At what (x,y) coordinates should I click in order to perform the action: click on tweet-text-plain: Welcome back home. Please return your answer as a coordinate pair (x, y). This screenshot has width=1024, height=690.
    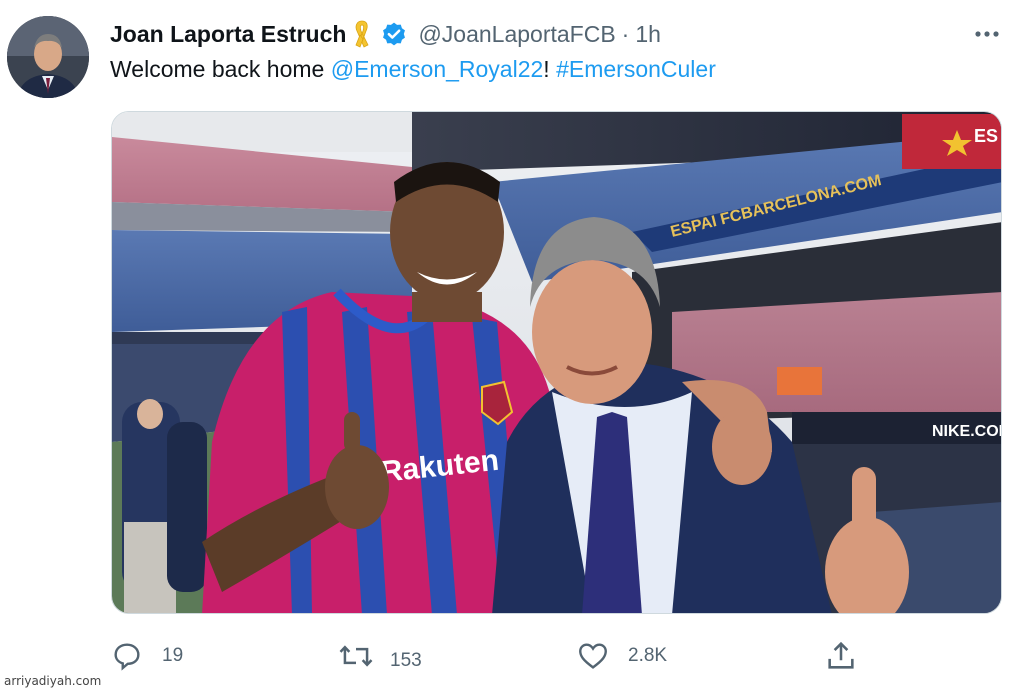
    Looking at the image, I should click on (220, 69).